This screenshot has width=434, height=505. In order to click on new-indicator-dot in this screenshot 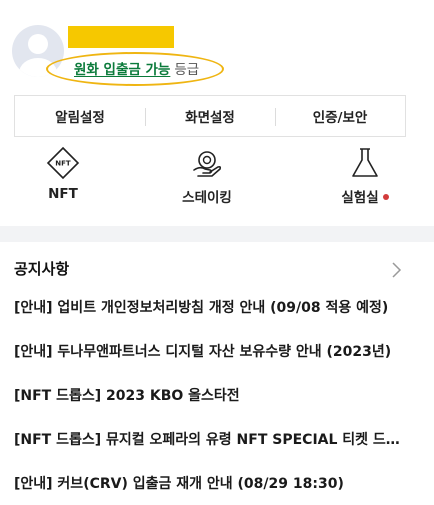, I will do `click(385, 197)`.